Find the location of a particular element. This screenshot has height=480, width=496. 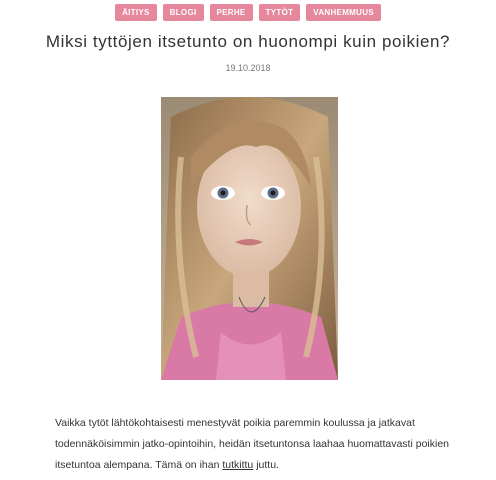

category-tags: ÄITIYS BLOGI PERHE TYTÖT VANHEMMUUS is located at coordinates (248, 12).